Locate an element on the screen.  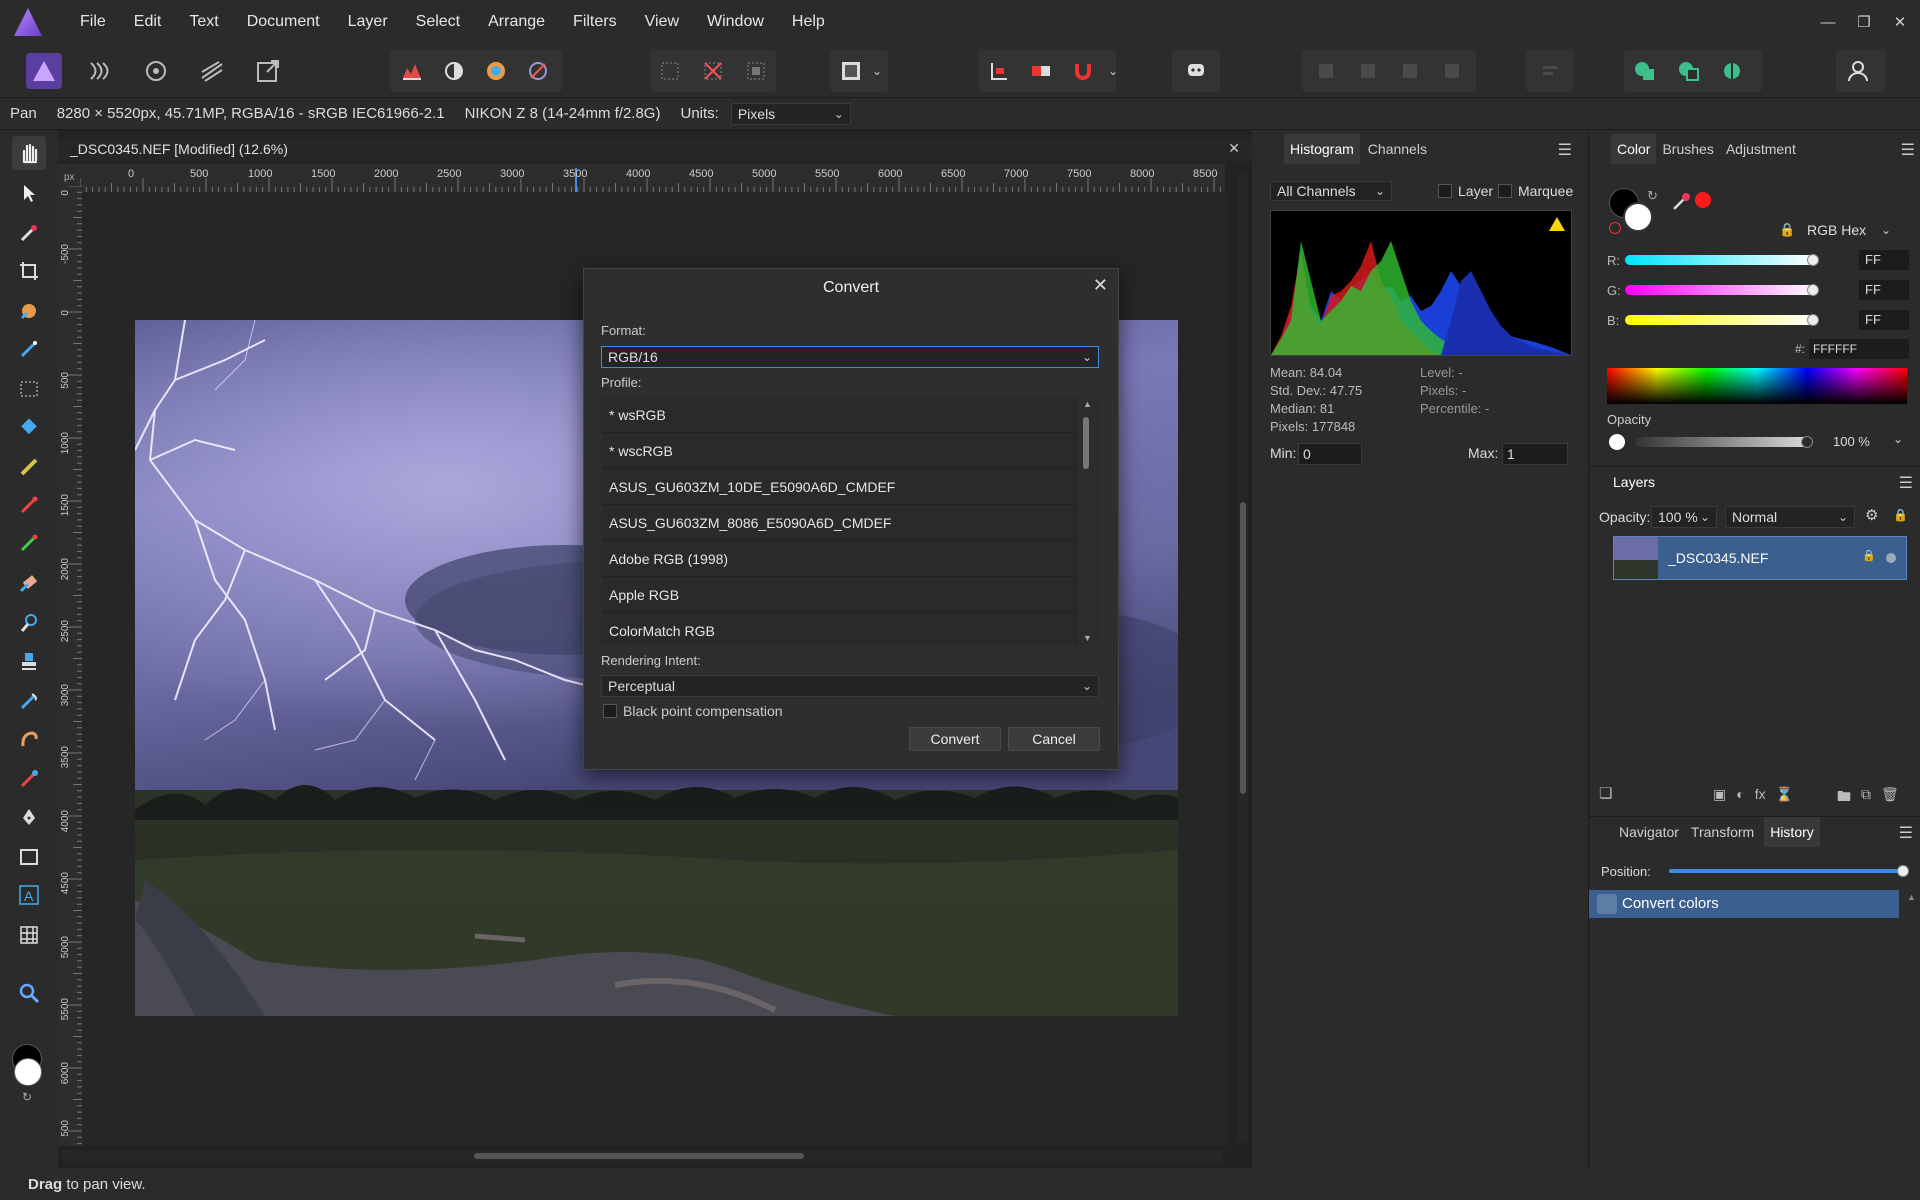
menu-select: Select is located at coordinates (438, 22).